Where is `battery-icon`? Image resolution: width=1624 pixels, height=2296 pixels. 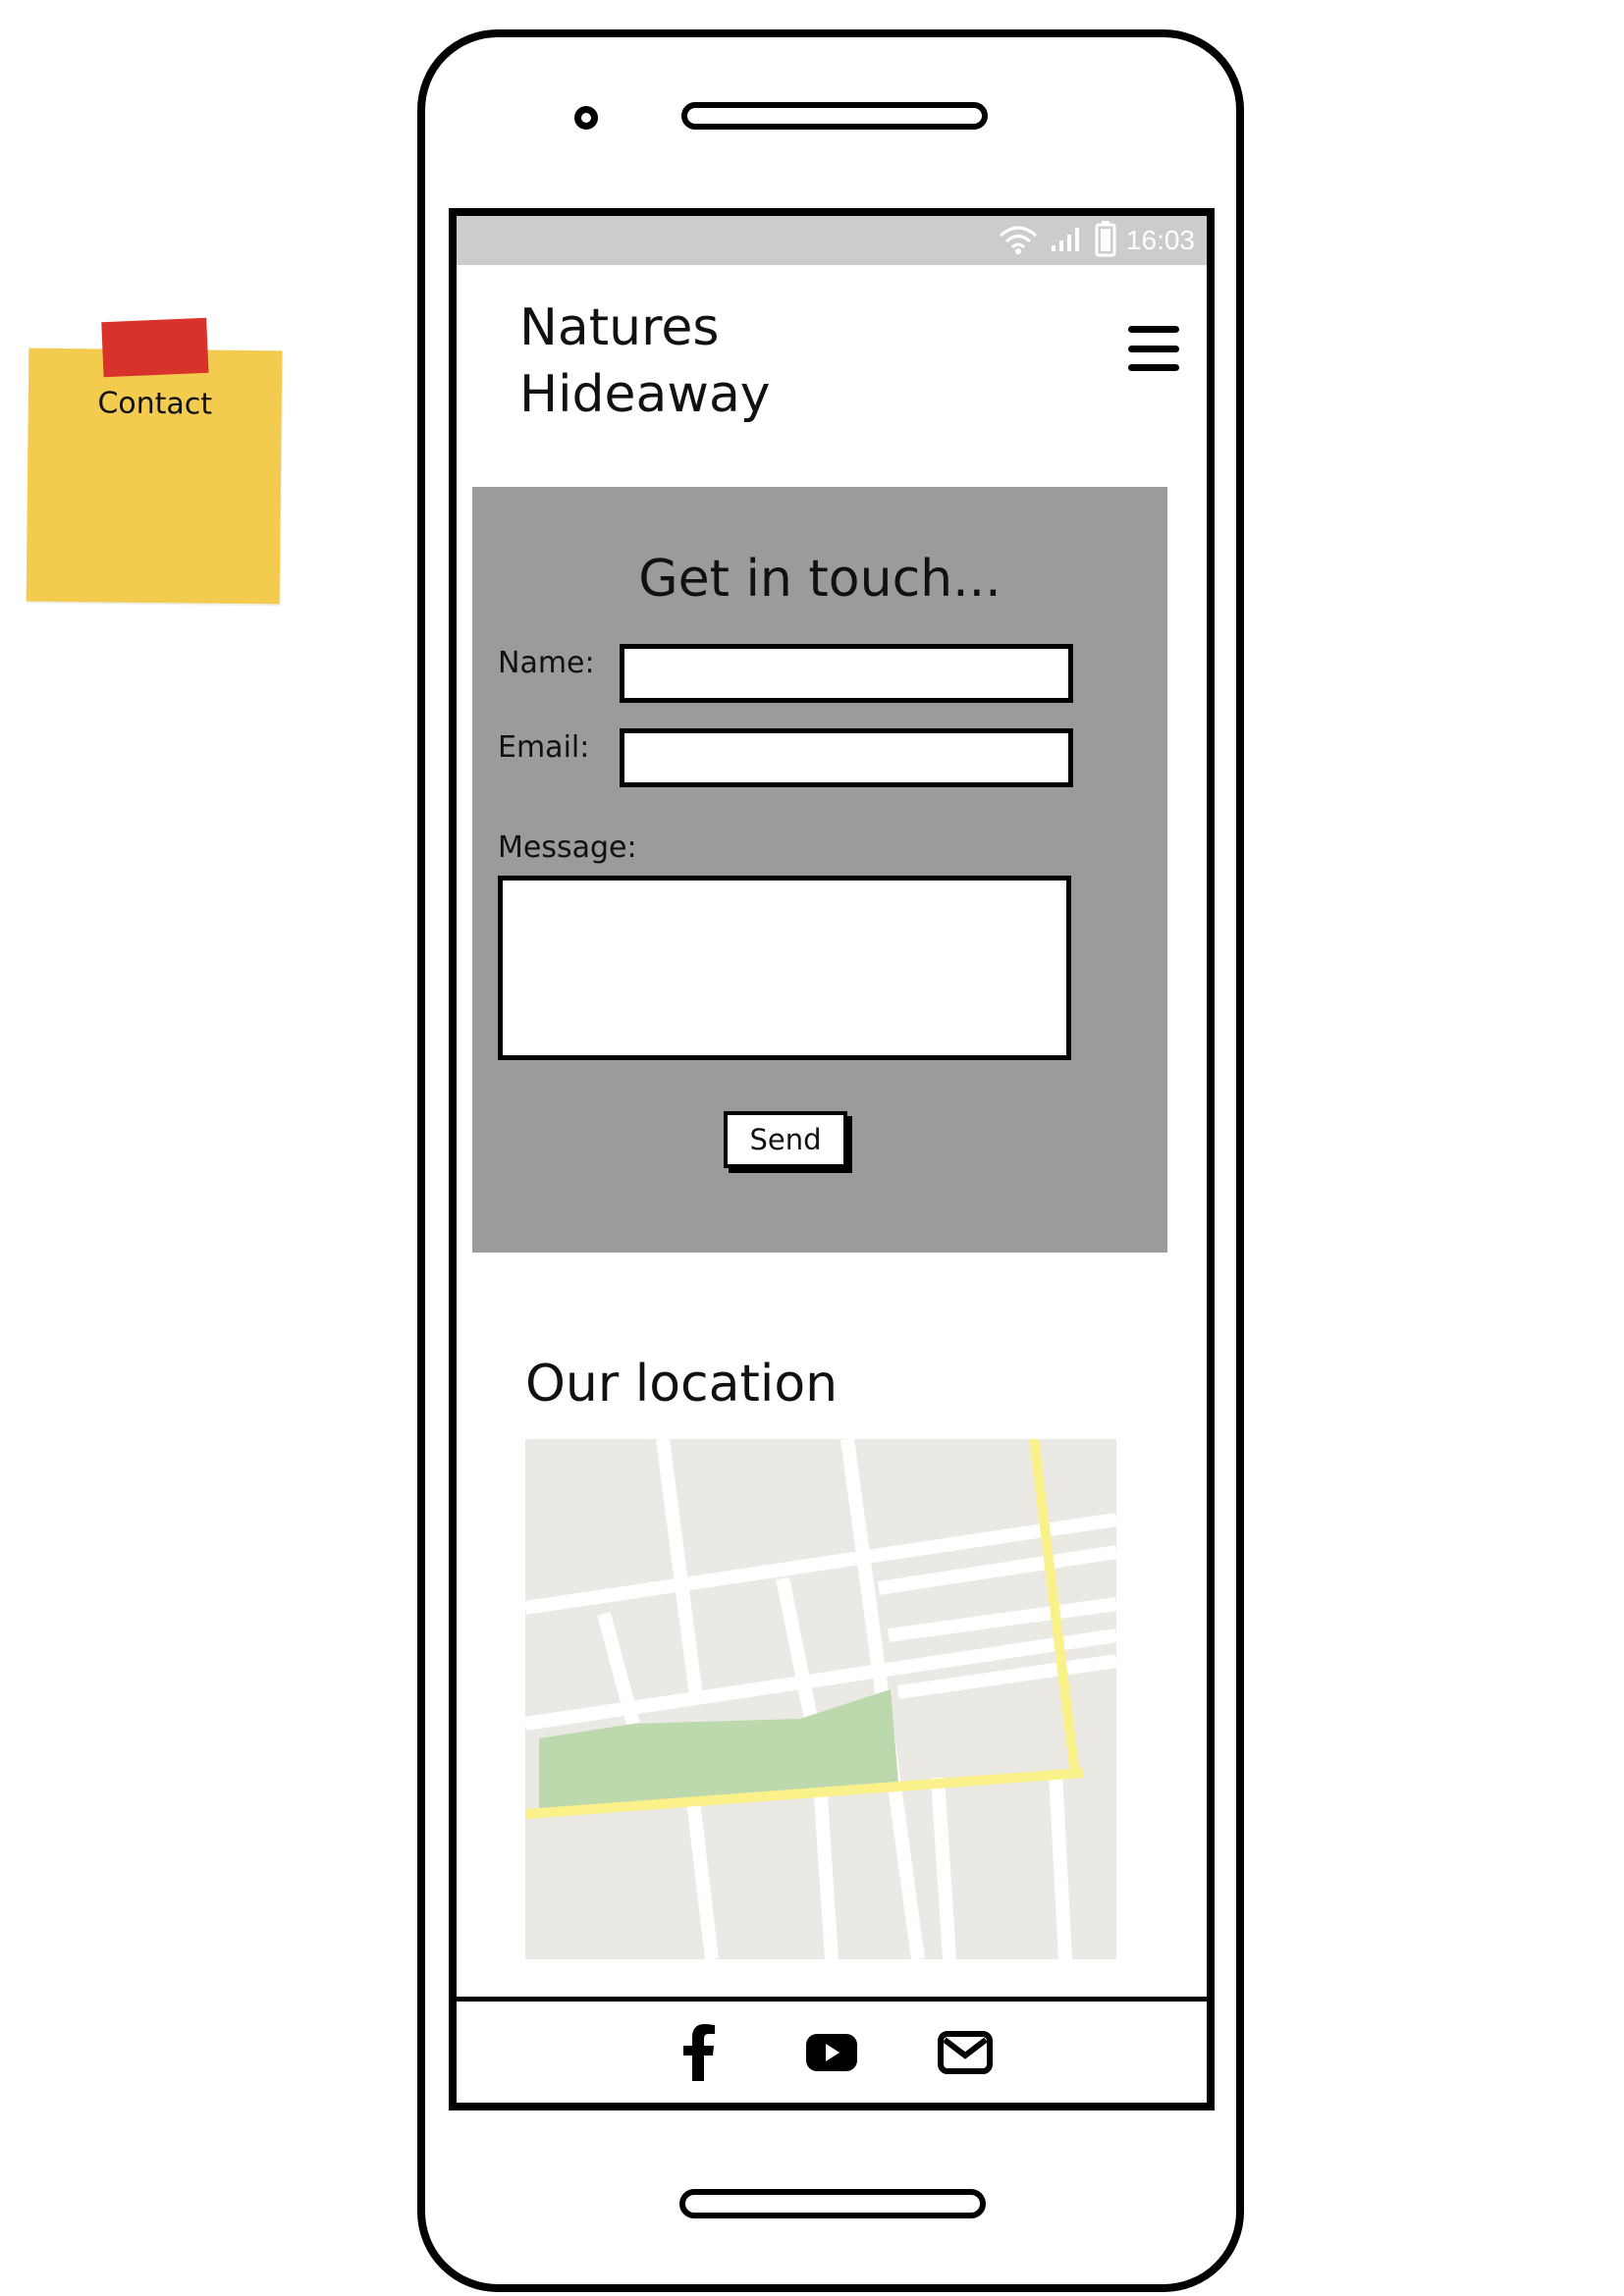
battery-icon is located at coordinates (1105, 241).